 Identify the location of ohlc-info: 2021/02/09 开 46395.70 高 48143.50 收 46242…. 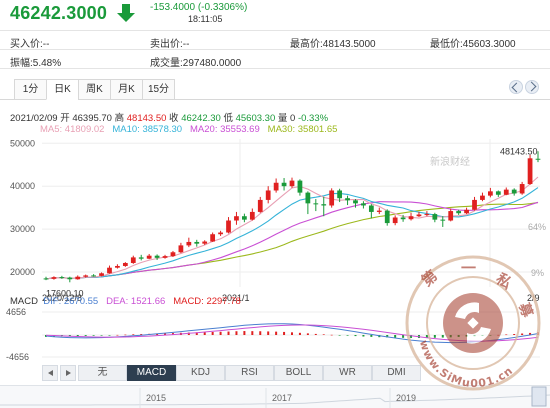
(169, 117).